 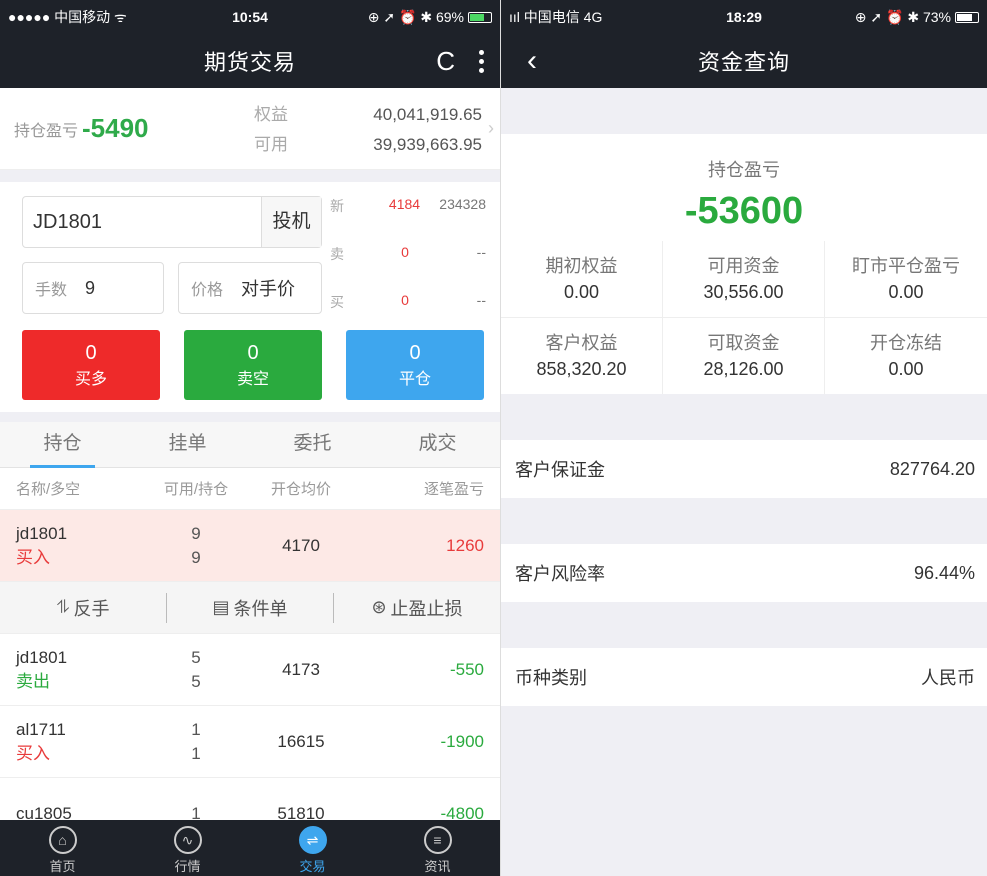 I want to click on carrier-label: ●●●●● 中国移动 ᯤ, so click(x=67, y=17).